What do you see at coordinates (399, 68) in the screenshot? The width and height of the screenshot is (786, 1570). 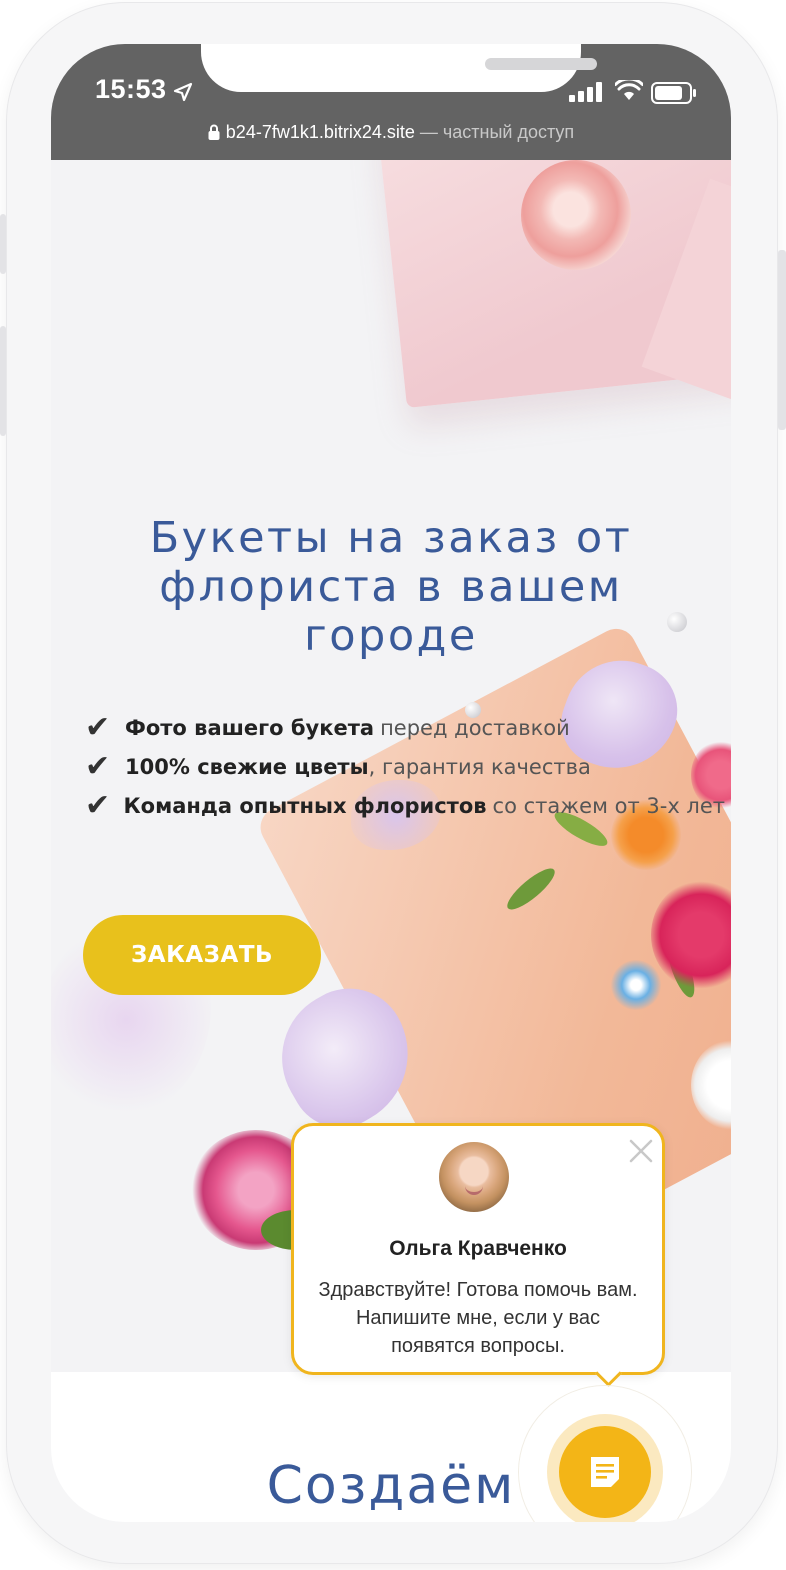 I see `notch` at bounding box center [399, 68].